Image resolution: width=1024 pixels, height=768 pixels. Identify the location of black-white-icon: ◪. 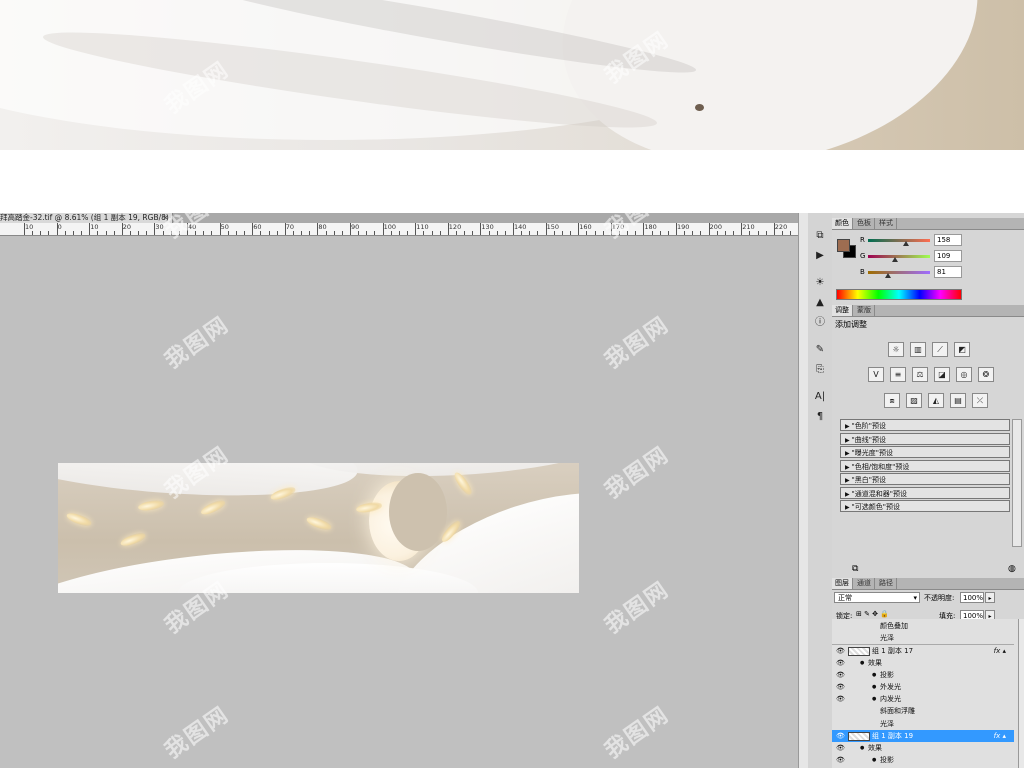
(942, 374).